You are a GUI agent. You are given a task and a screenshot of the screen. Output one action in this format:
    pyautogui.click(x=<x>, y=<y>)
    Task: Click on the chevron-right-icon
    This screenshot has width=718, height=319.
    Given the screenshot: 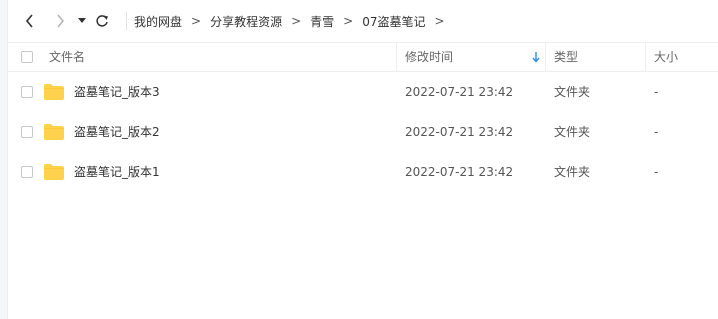 What is the action you would take?
    pyautogui.click(x=61, y=21)
    